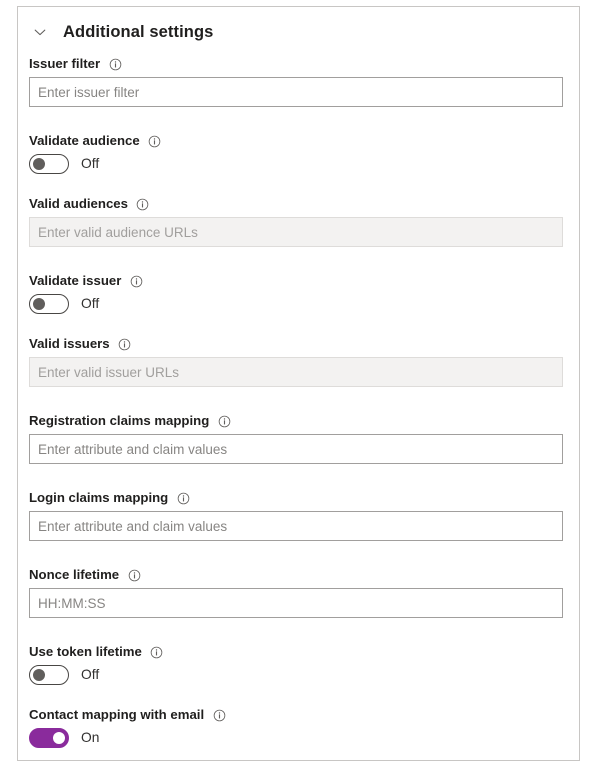 The width and height of the screenshot is (598, 778). What do you see at coordinates (296, 526) in the screenshot?
I see `login-claims-mapping-input` at bounding box center [296, 526].